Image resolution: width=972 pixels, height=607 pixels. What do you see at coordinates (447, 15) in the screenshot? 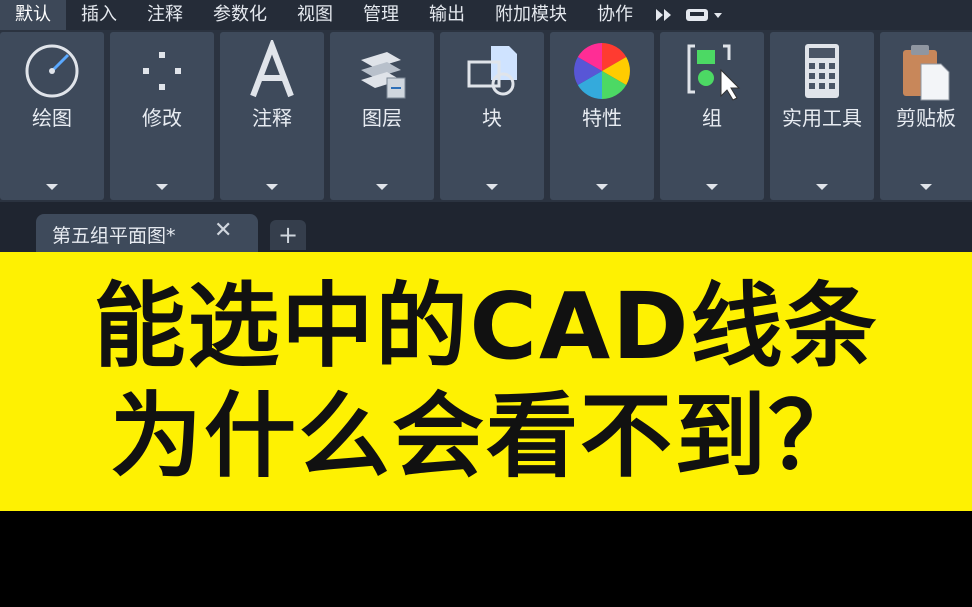
I see `tab-output: 输出` at bounding box center [447, 15].